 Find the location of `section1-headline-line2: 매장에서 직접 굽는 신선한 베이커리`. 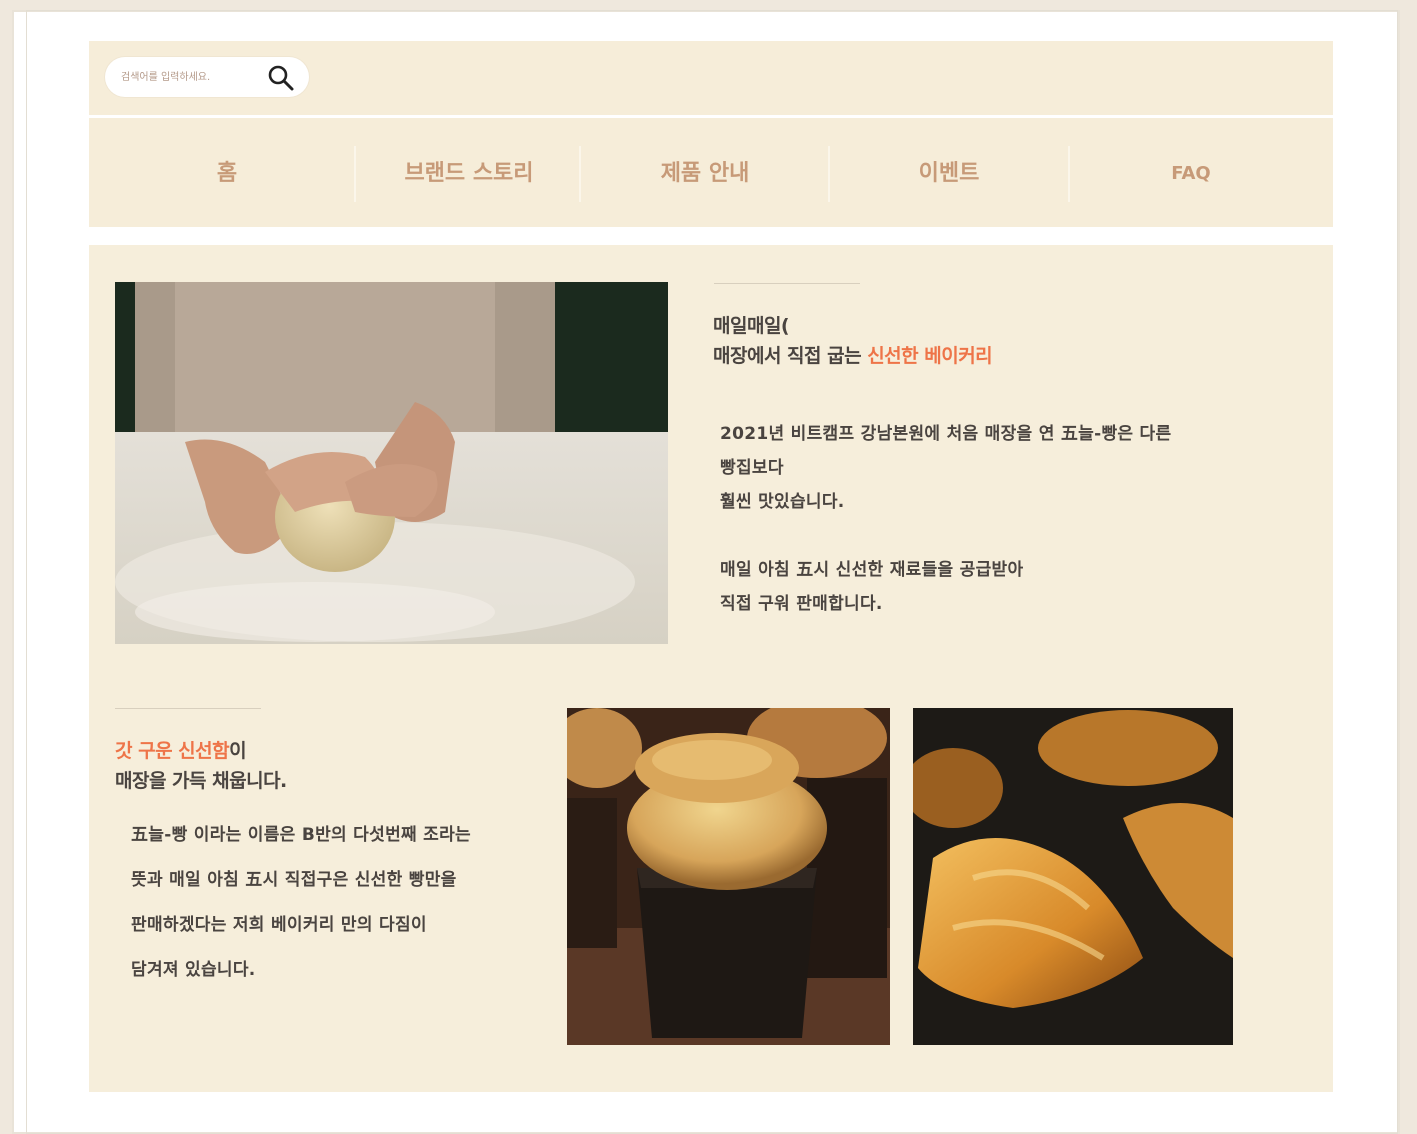

section1-headline-line2: 매장에서 직접 굽는 신선한 베이커리 is located at coordinates (853, 356).